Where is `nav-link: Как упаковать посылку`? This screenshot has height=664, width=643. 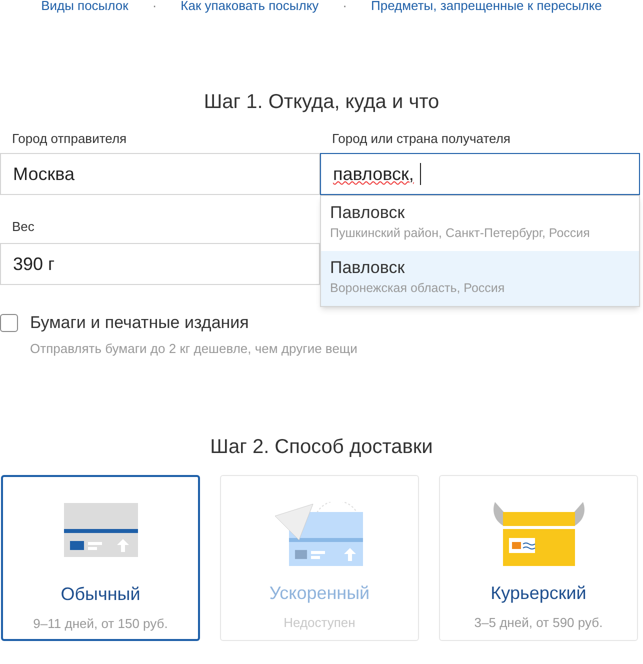
nav-link: Как упаковать посылку is located at coordinates (249, 6).